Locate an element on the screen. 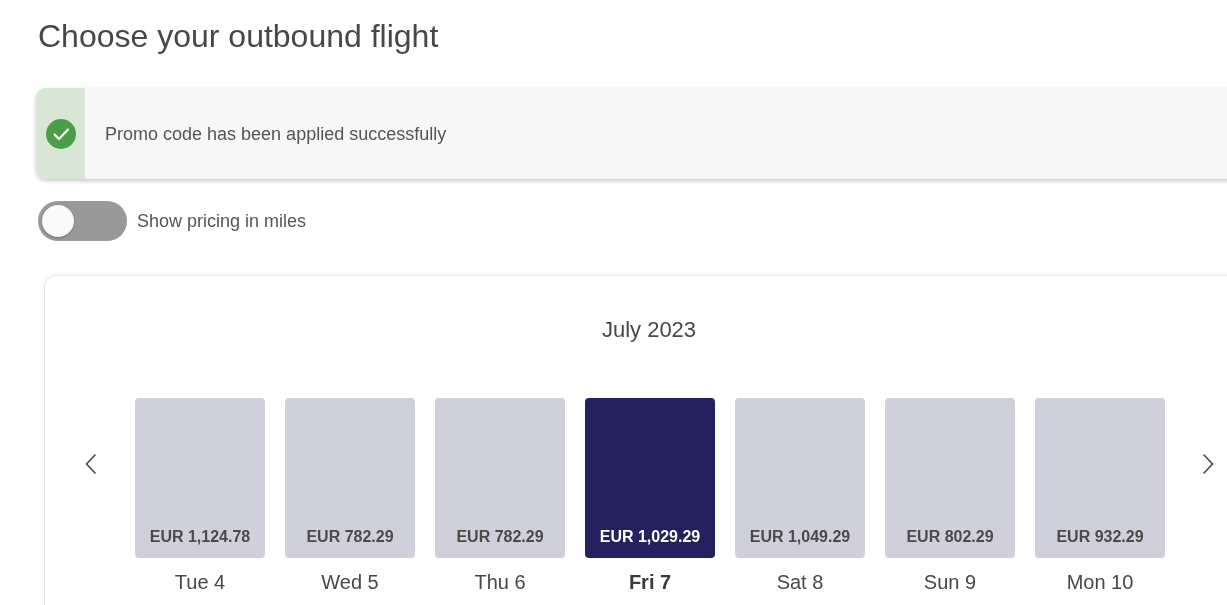 Image resolution: width=1227 pixels, height=605 pixels. date-tile: EUR 1,124.78 is located at coordinates (200, 478).